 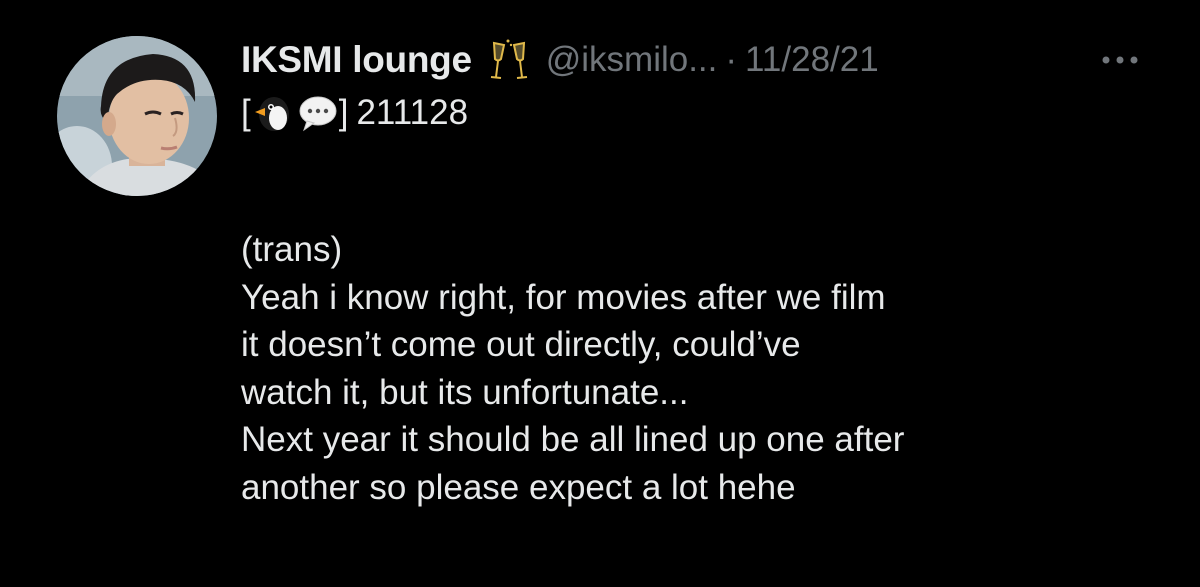 I want to click on penguin-icon, so click(x=272, y=113).